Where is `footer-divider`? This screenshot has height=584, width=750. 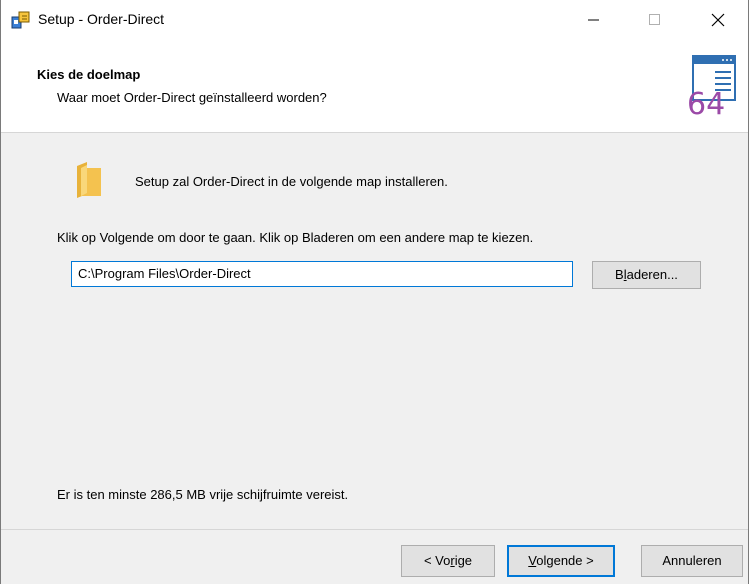
footer-divider is located at coordinates (374, 529).